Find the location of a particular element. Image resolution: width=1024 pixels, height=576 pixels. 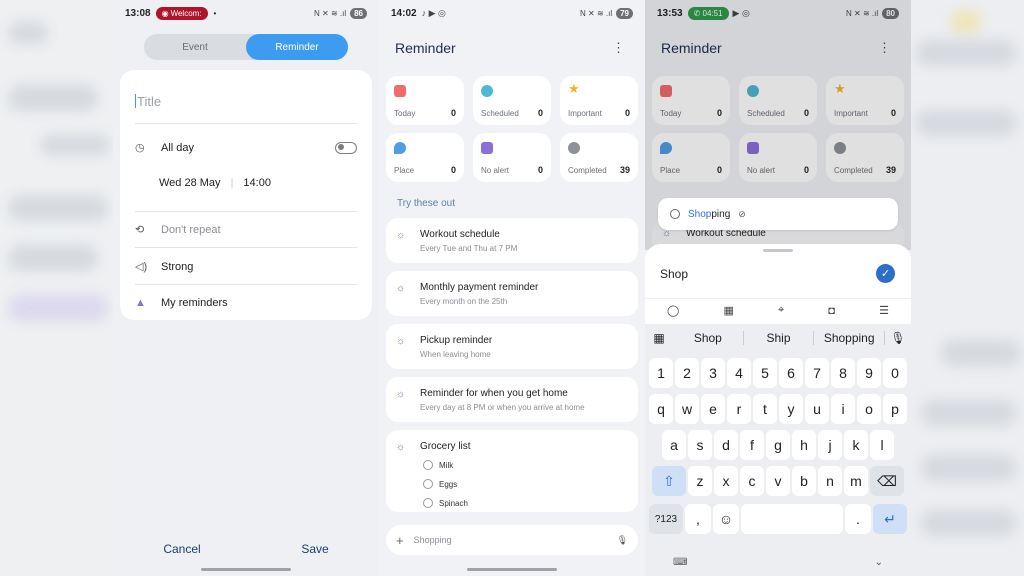

time-value: 14:00 is located at coordinates (257, 183).